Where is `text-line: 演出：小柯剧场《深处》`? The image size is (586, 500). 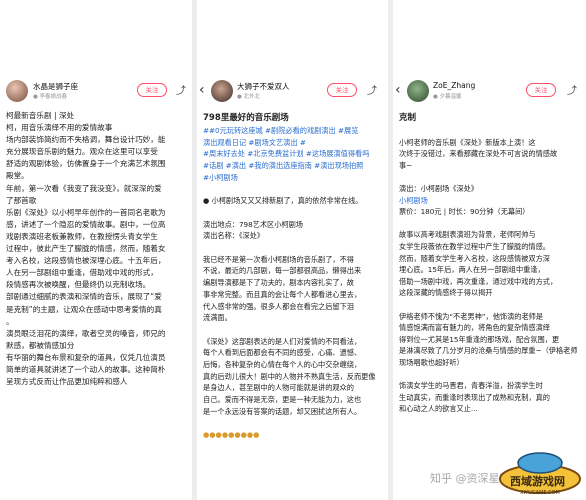
text-line: 演出：小柯剧场《深处》 is located at coordinates (439, 188).